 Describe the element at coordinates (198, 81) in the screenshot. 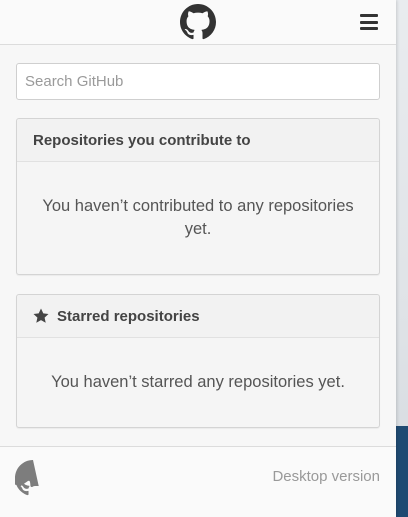

I see `search-input` at that location.